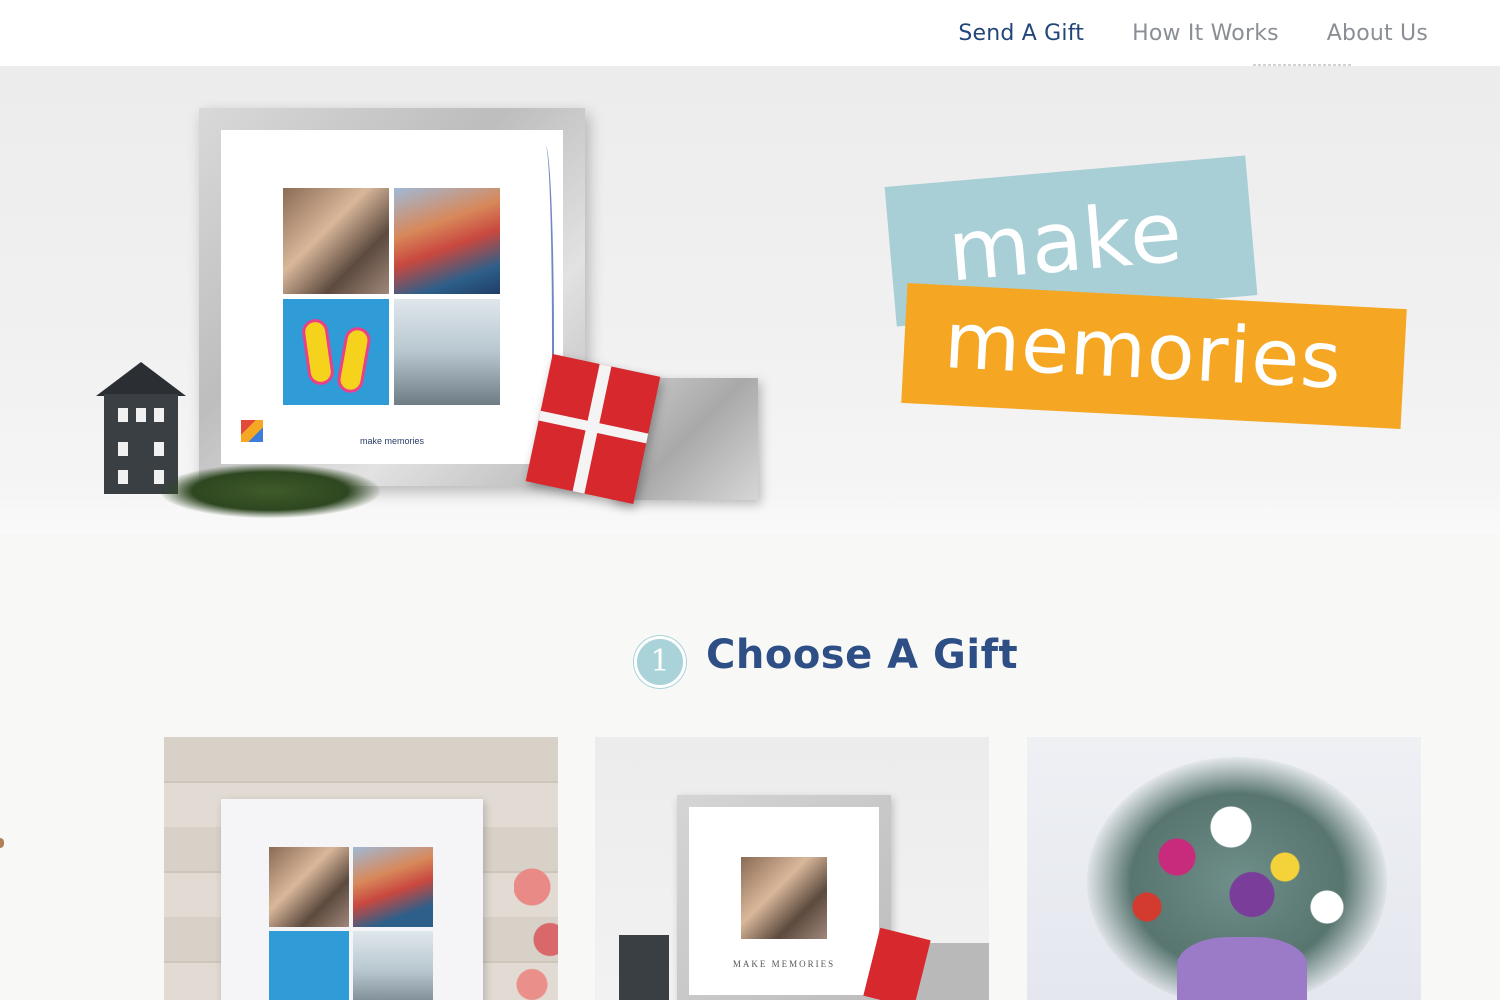  I want to click on top-navigation-bar: Send A Gift How It Works About Us, so click(750, 33).